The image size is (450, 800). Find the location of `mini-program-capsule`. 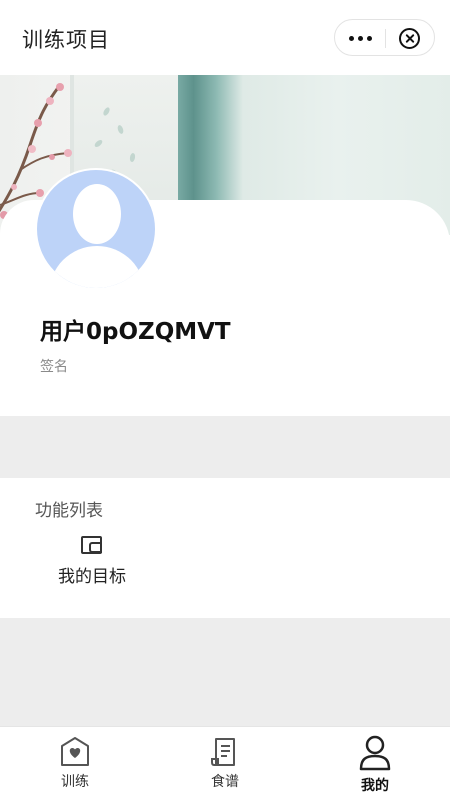

mini-program-capsule is located at coordinates (384, 37).